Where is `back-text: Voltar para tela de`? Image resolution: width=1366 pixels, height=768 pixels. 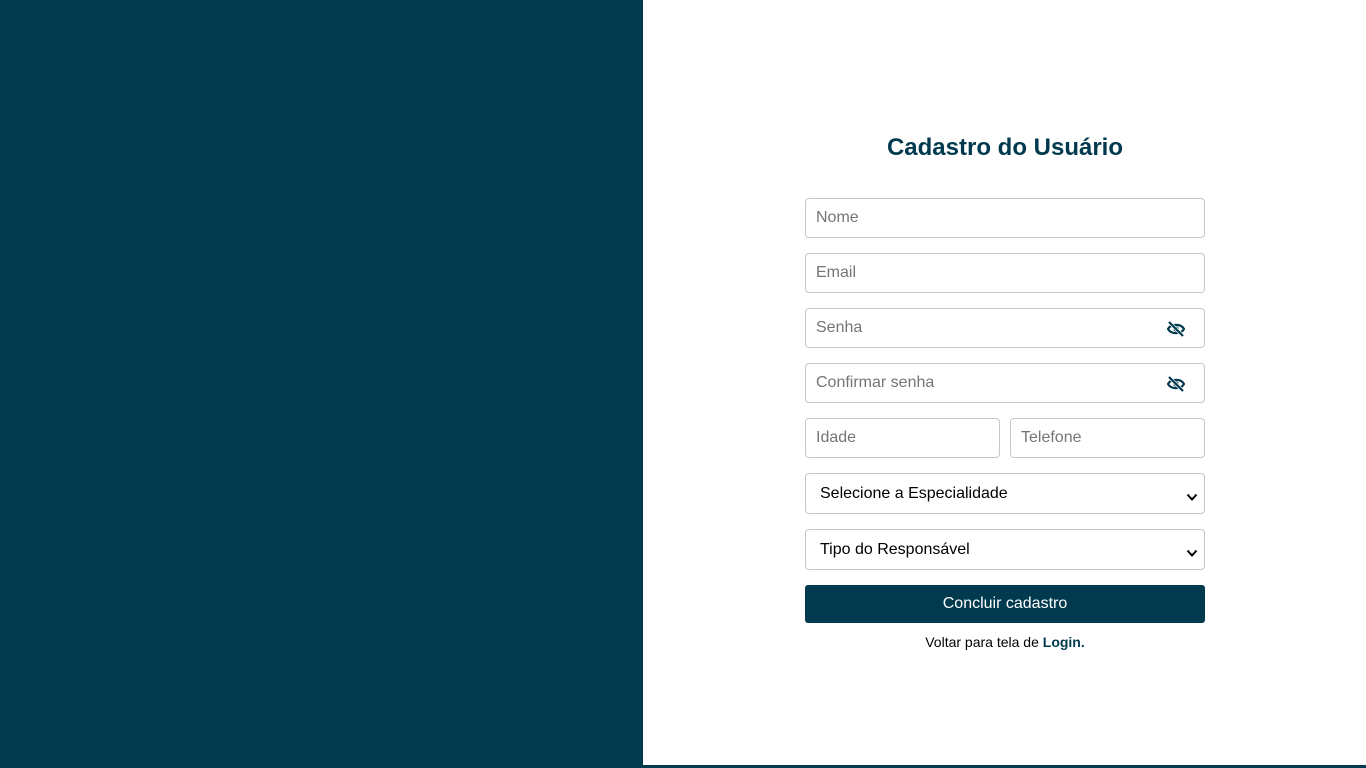
back-text: Voltar para tela de is located at coordinates (982, 642).